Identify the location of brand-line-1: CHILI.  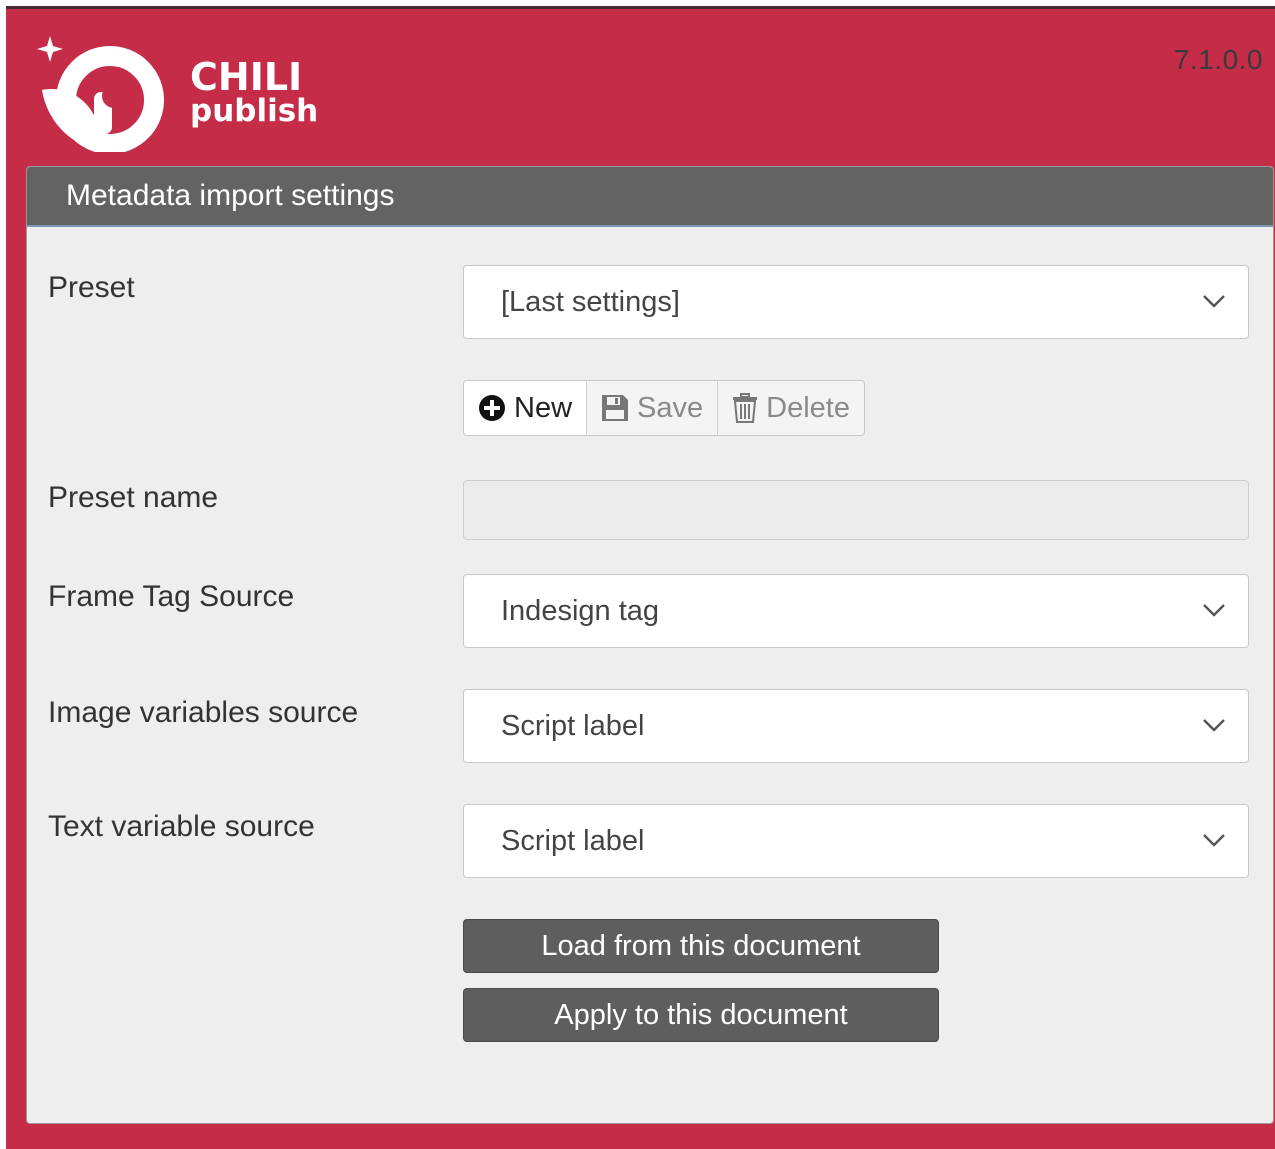
(246, 77).